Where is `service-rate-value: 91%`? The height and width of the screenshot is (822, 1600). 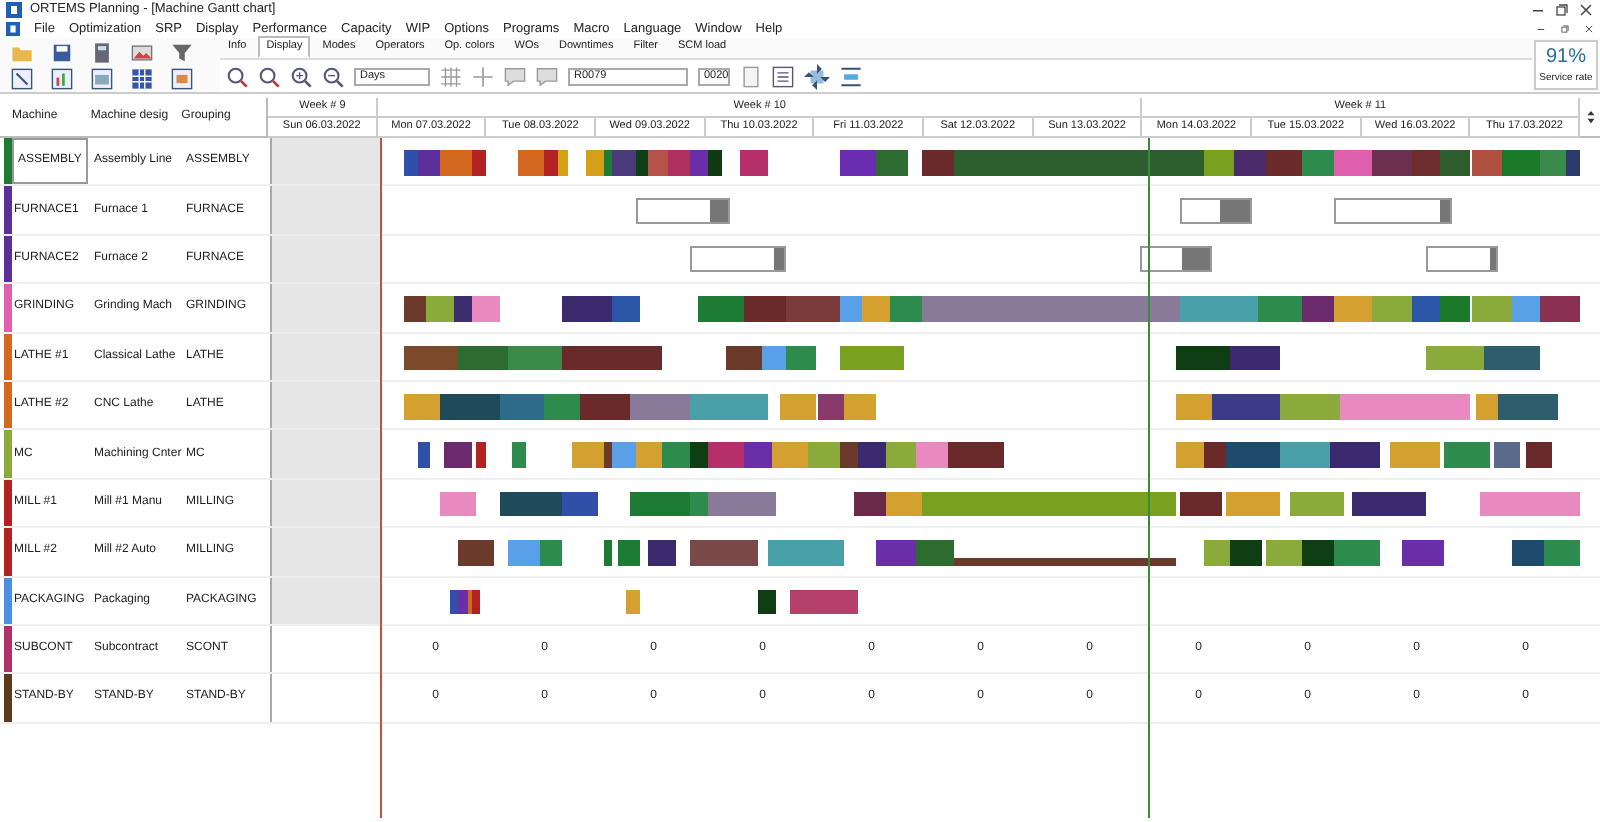
service-rate-value: 91% is located at coordinates (1565, 58).